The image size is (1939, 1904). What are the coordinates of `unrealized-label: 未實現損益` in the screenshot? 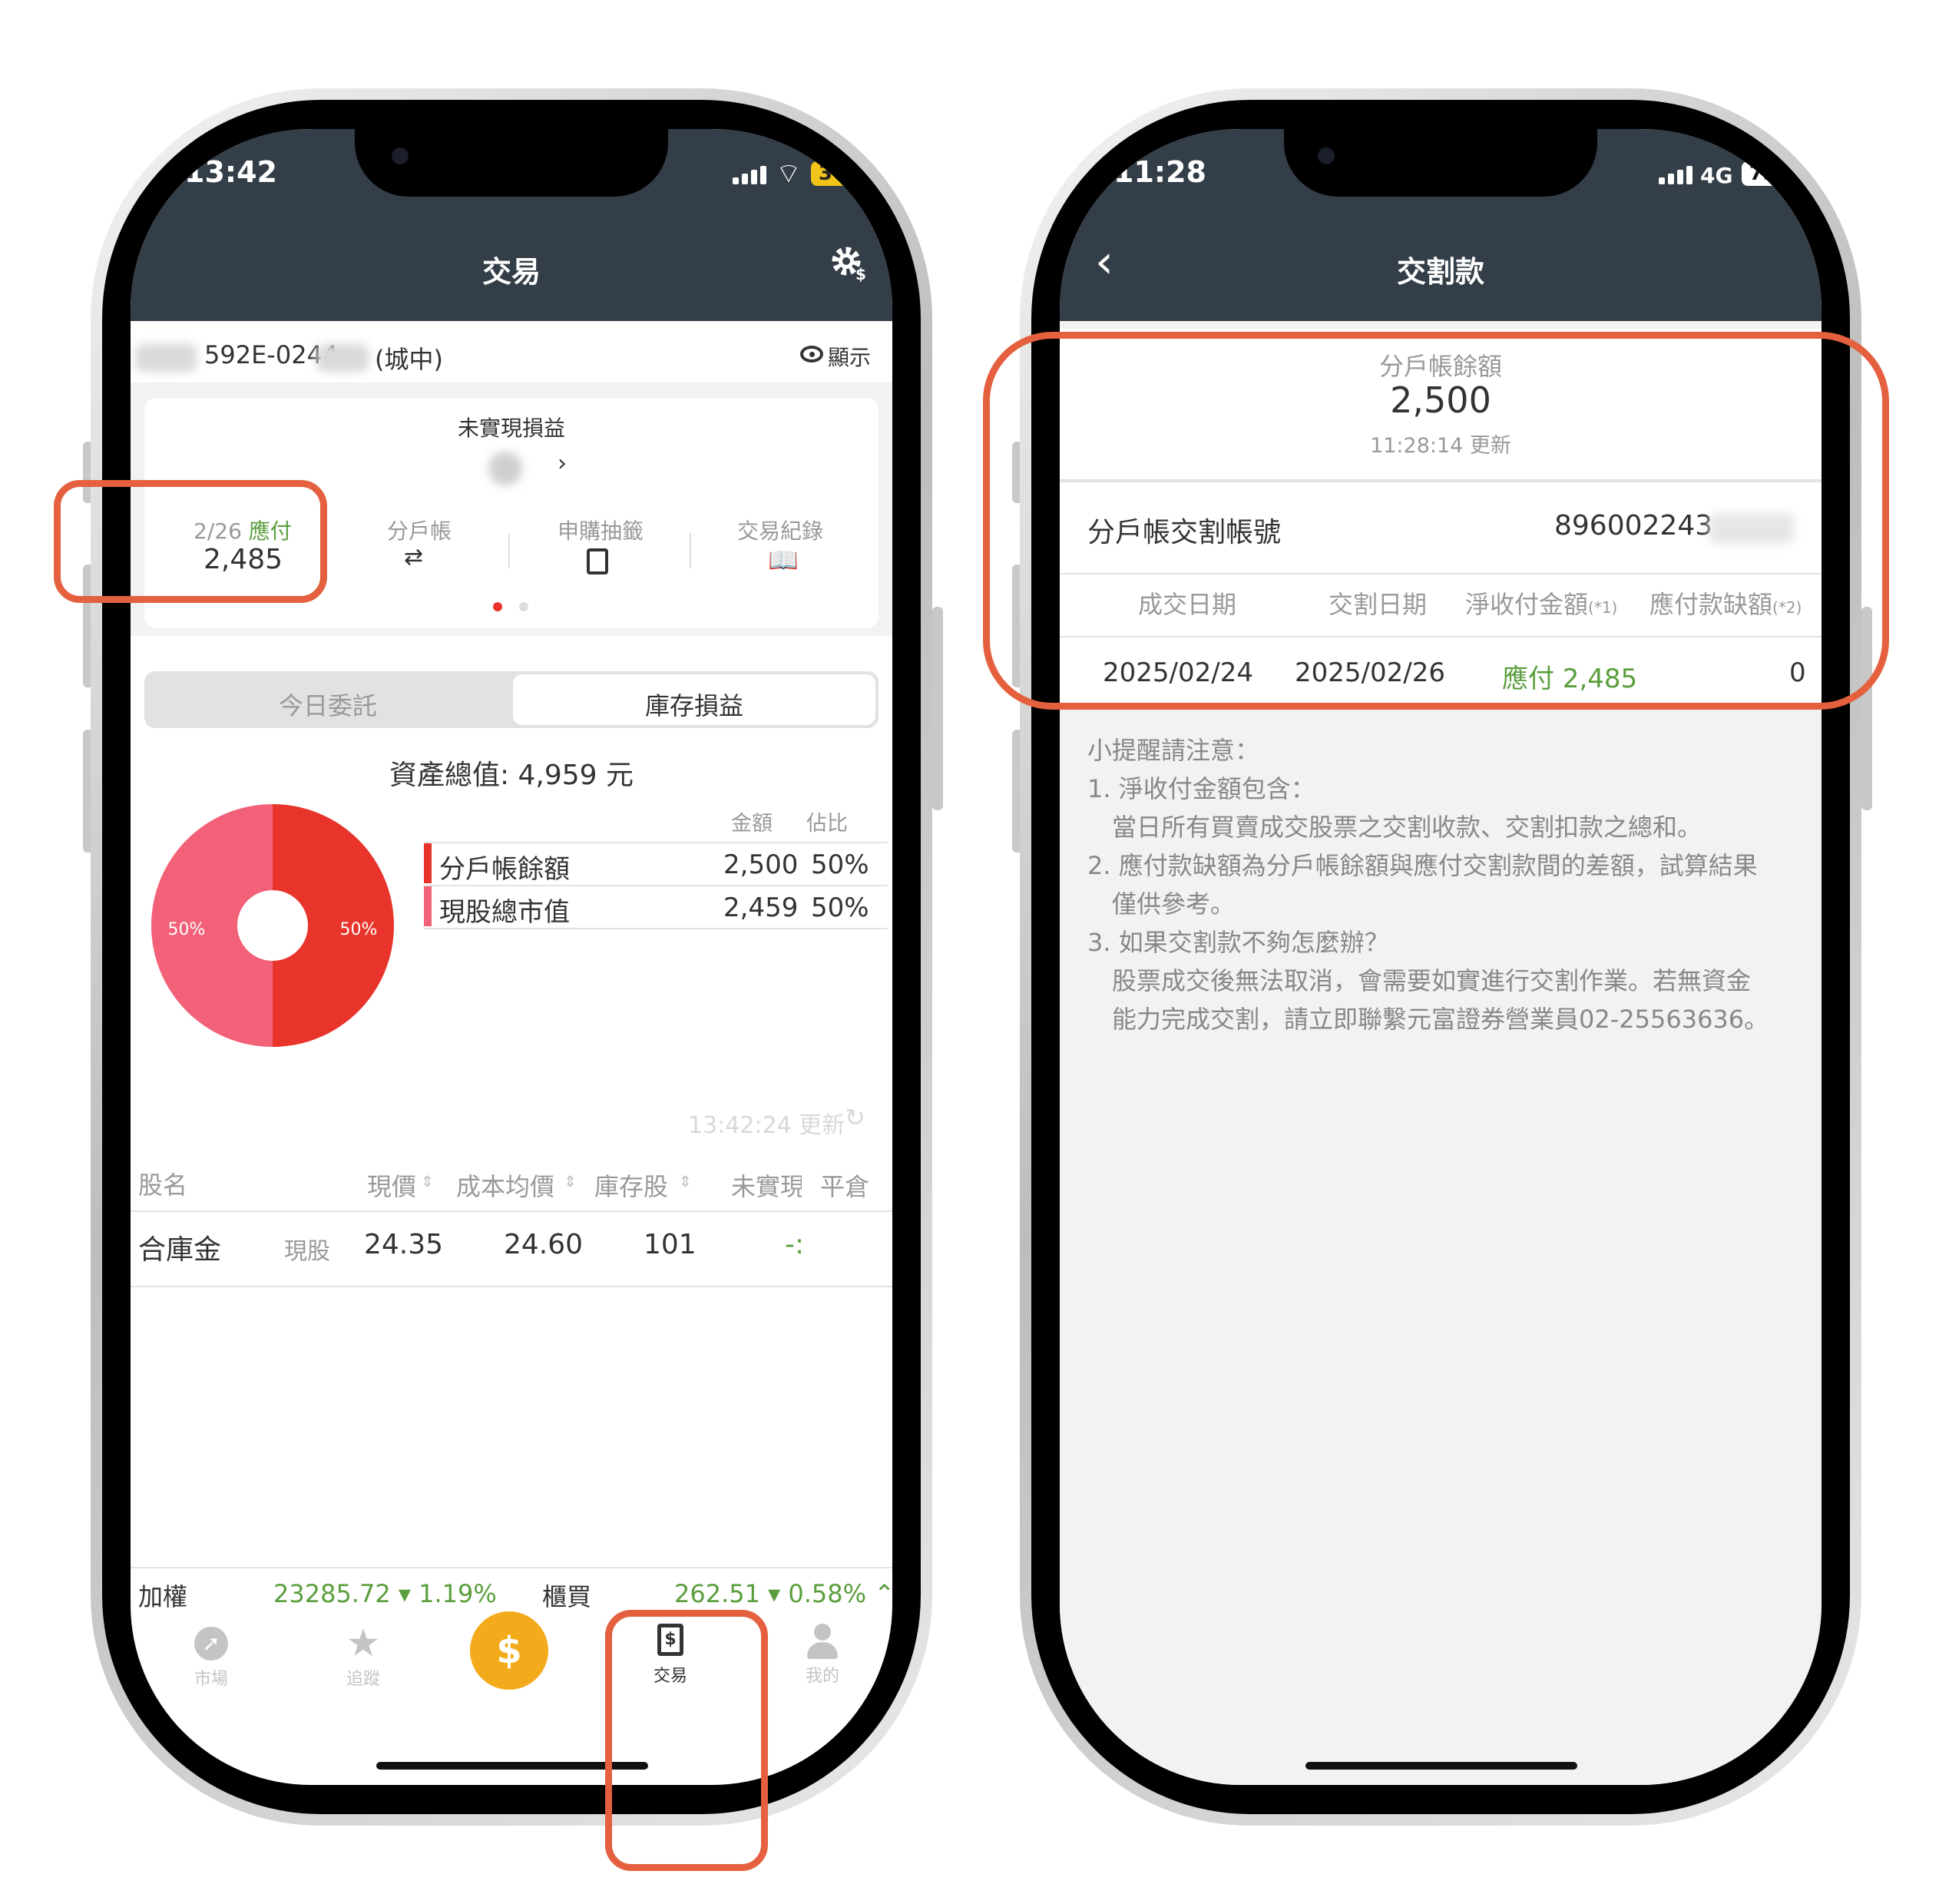 It's located at (511, 428).